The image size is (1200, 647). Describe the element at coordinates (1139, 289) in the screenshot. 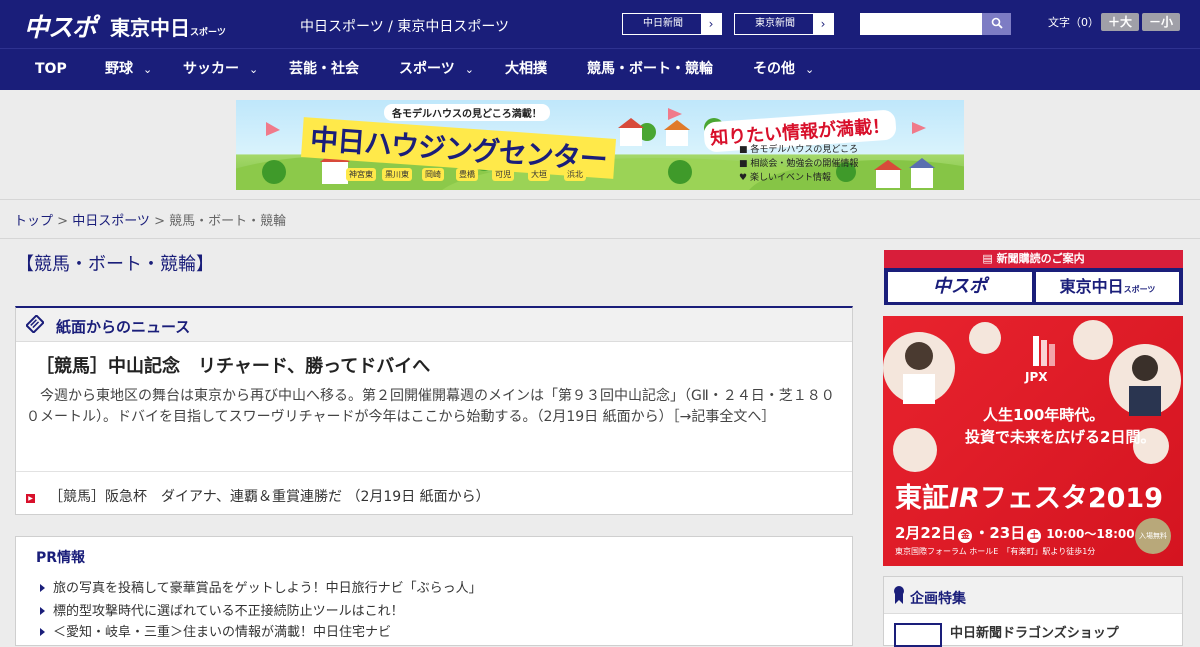

I see `subscribe-tokyo-suffix: スポーツ` at that location.